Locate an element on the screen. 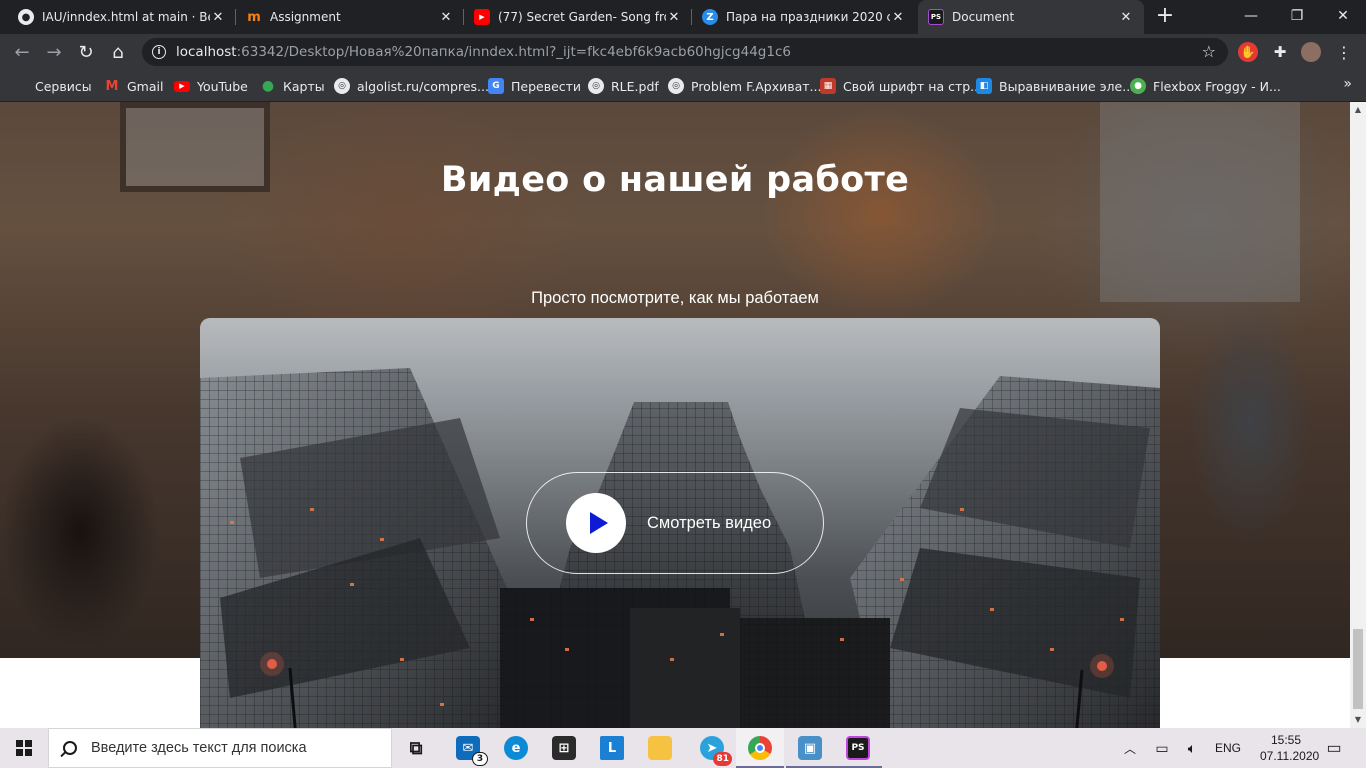 This screenshot has height=768, width=1366. taskbar-search: Введите здесь текст для поиска is located at coordinates (220, 748).